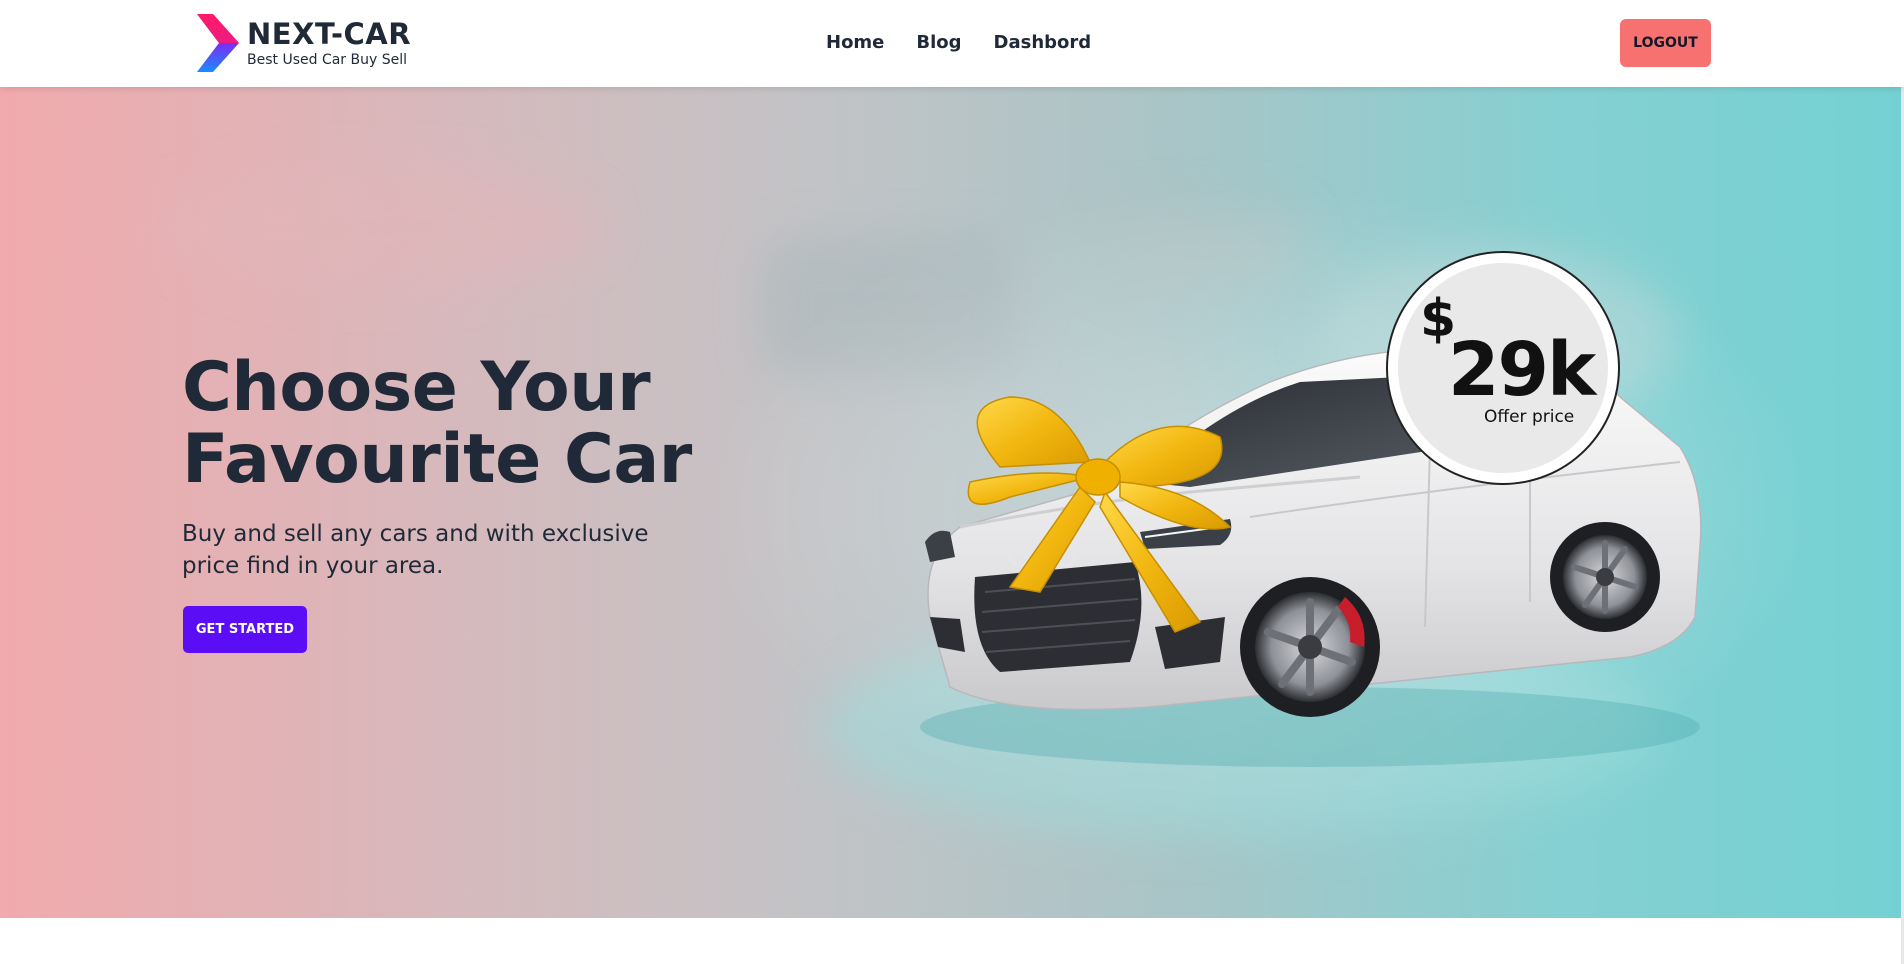 This screenshot has width=1904, height=964. I want to click on nav-link-home: Home, so click(855, 42).